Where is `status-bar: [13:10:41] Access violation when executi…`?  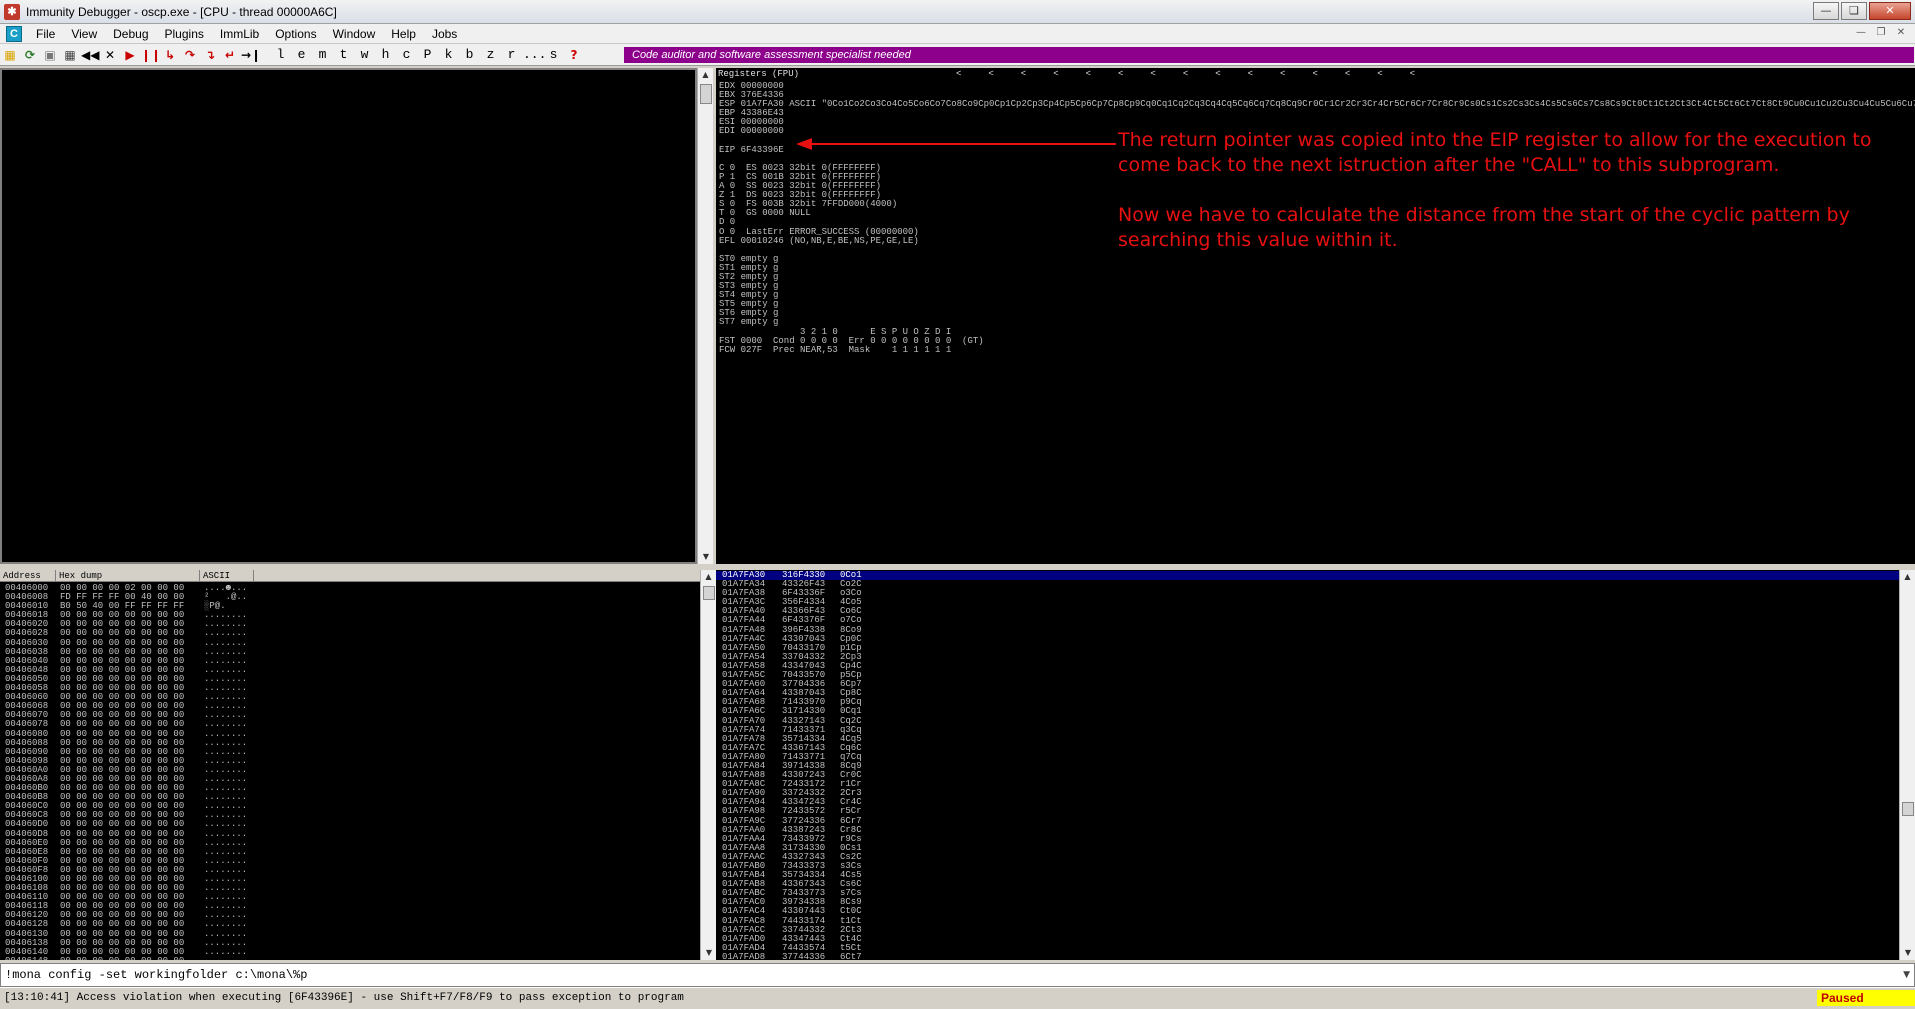 status-bar: [13:10:41] Access violation when executi… is located at coordinates (957, 998).